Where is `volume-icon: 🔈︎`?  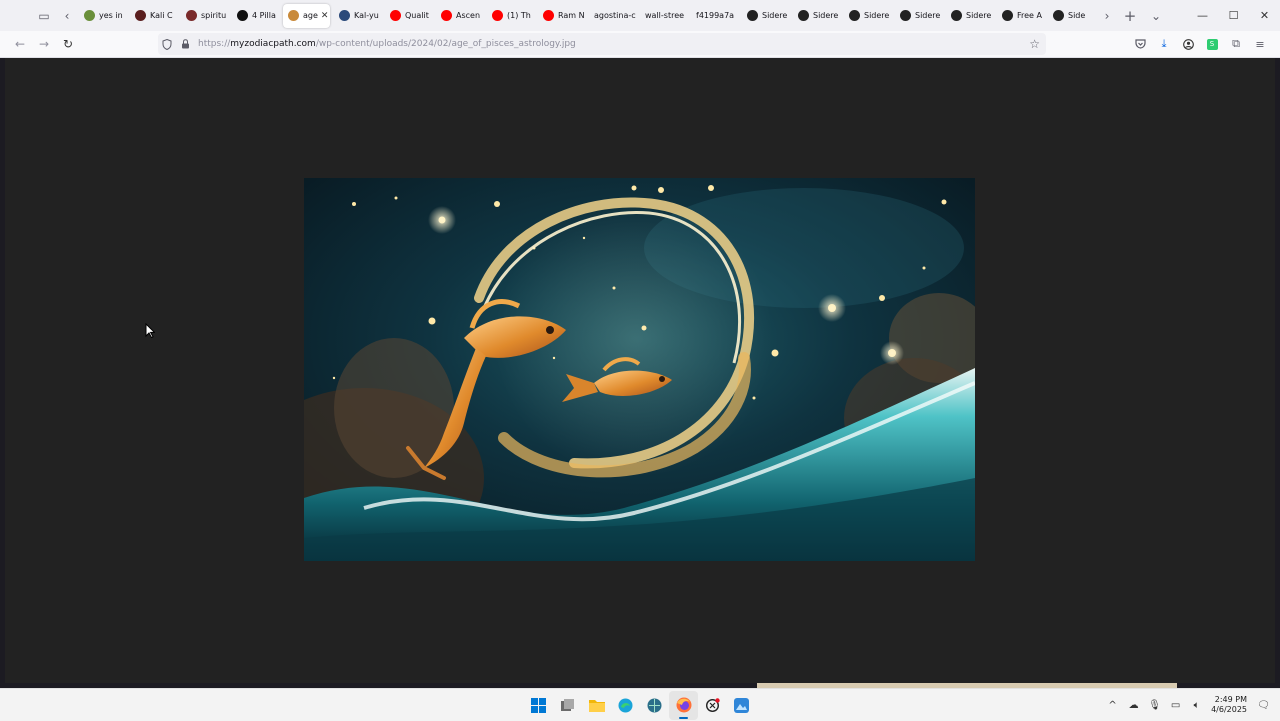 volume-icon: 🔈︎ is located at coordinates (1196, 705).